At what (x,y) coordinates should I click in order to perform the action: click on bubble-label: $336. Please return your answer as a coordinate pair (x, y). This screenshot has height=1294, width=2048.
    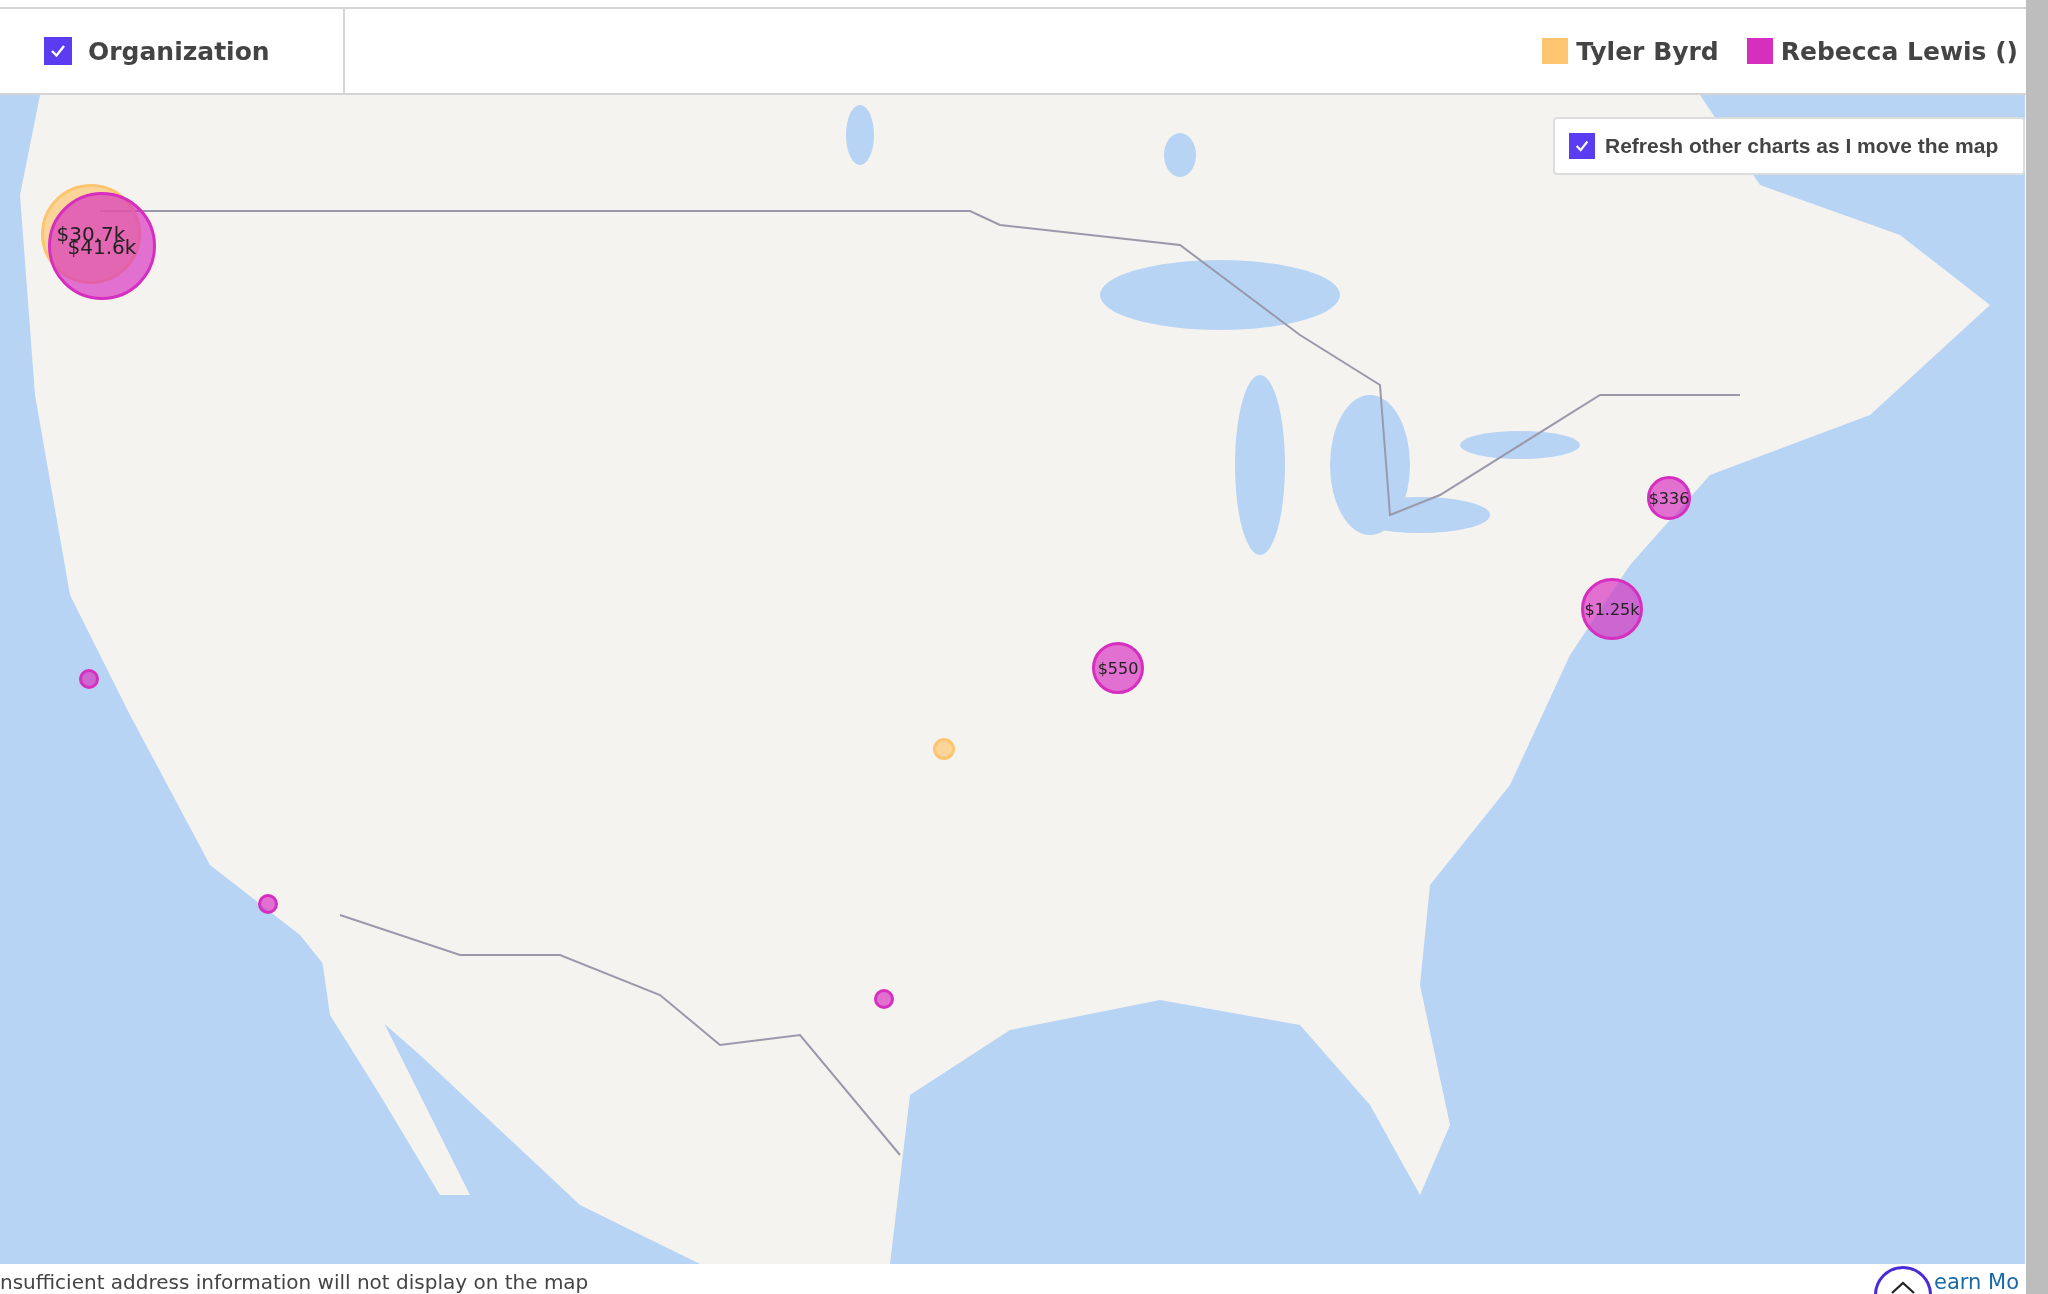
    Looking at the image, I should click on (1669, 498).